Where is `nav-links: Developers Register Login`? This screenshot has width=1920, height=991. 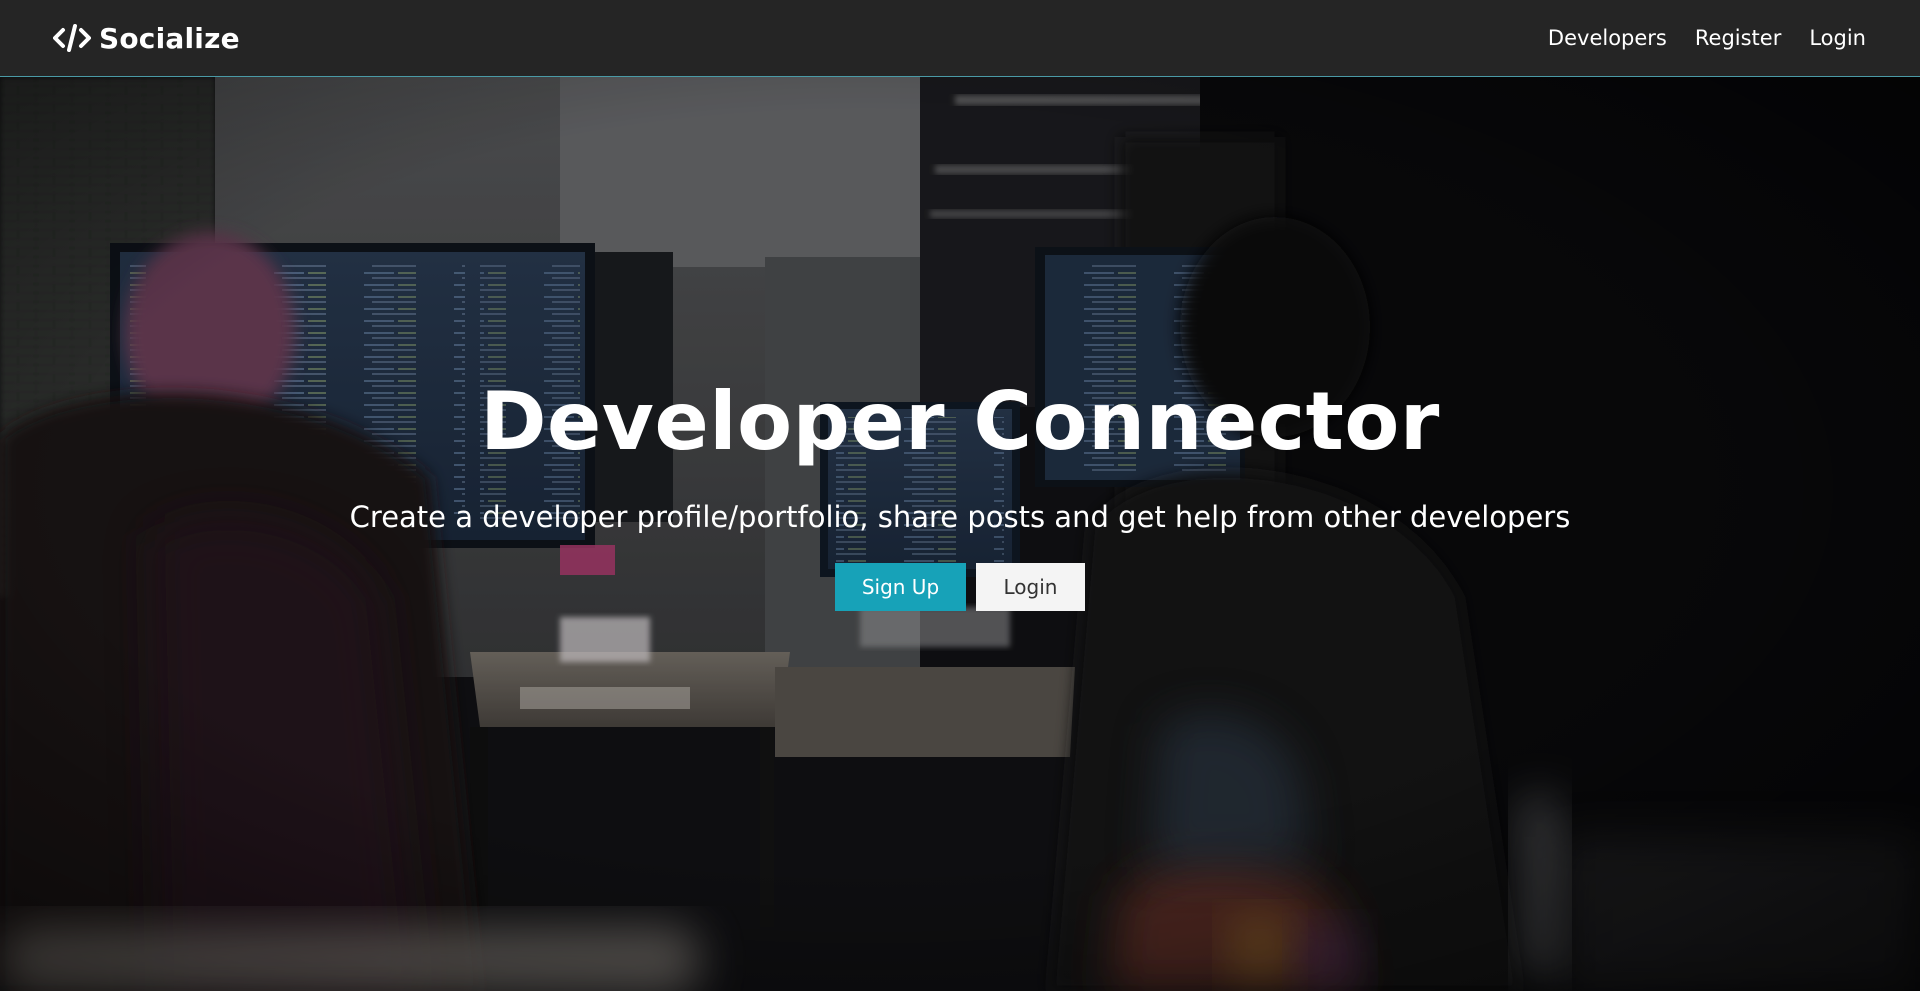
nav-links: Developers Register Login is located at coordinates (1707, 38).